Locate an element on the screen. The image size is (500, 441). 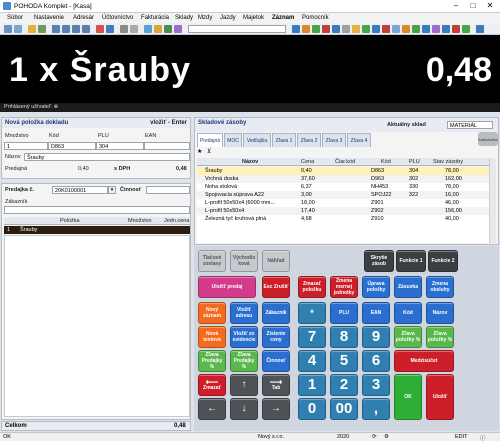
key-00: 00 is located at coordinates (344, 409).